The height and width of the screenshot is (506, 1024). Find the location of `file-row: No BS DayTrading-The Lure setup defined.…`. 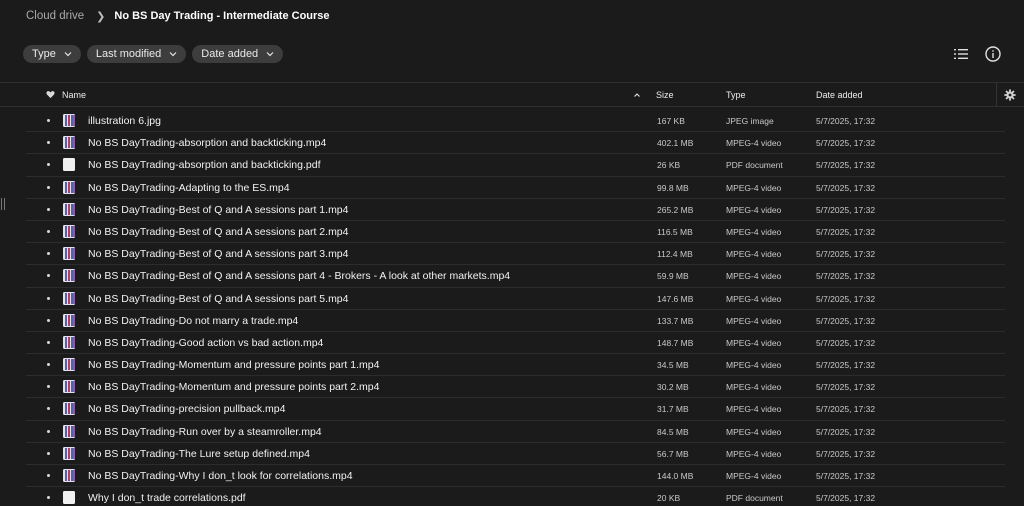

file-row: No BS DayTrading-The Lure setup defined.… is located at coordinates (515, 454).